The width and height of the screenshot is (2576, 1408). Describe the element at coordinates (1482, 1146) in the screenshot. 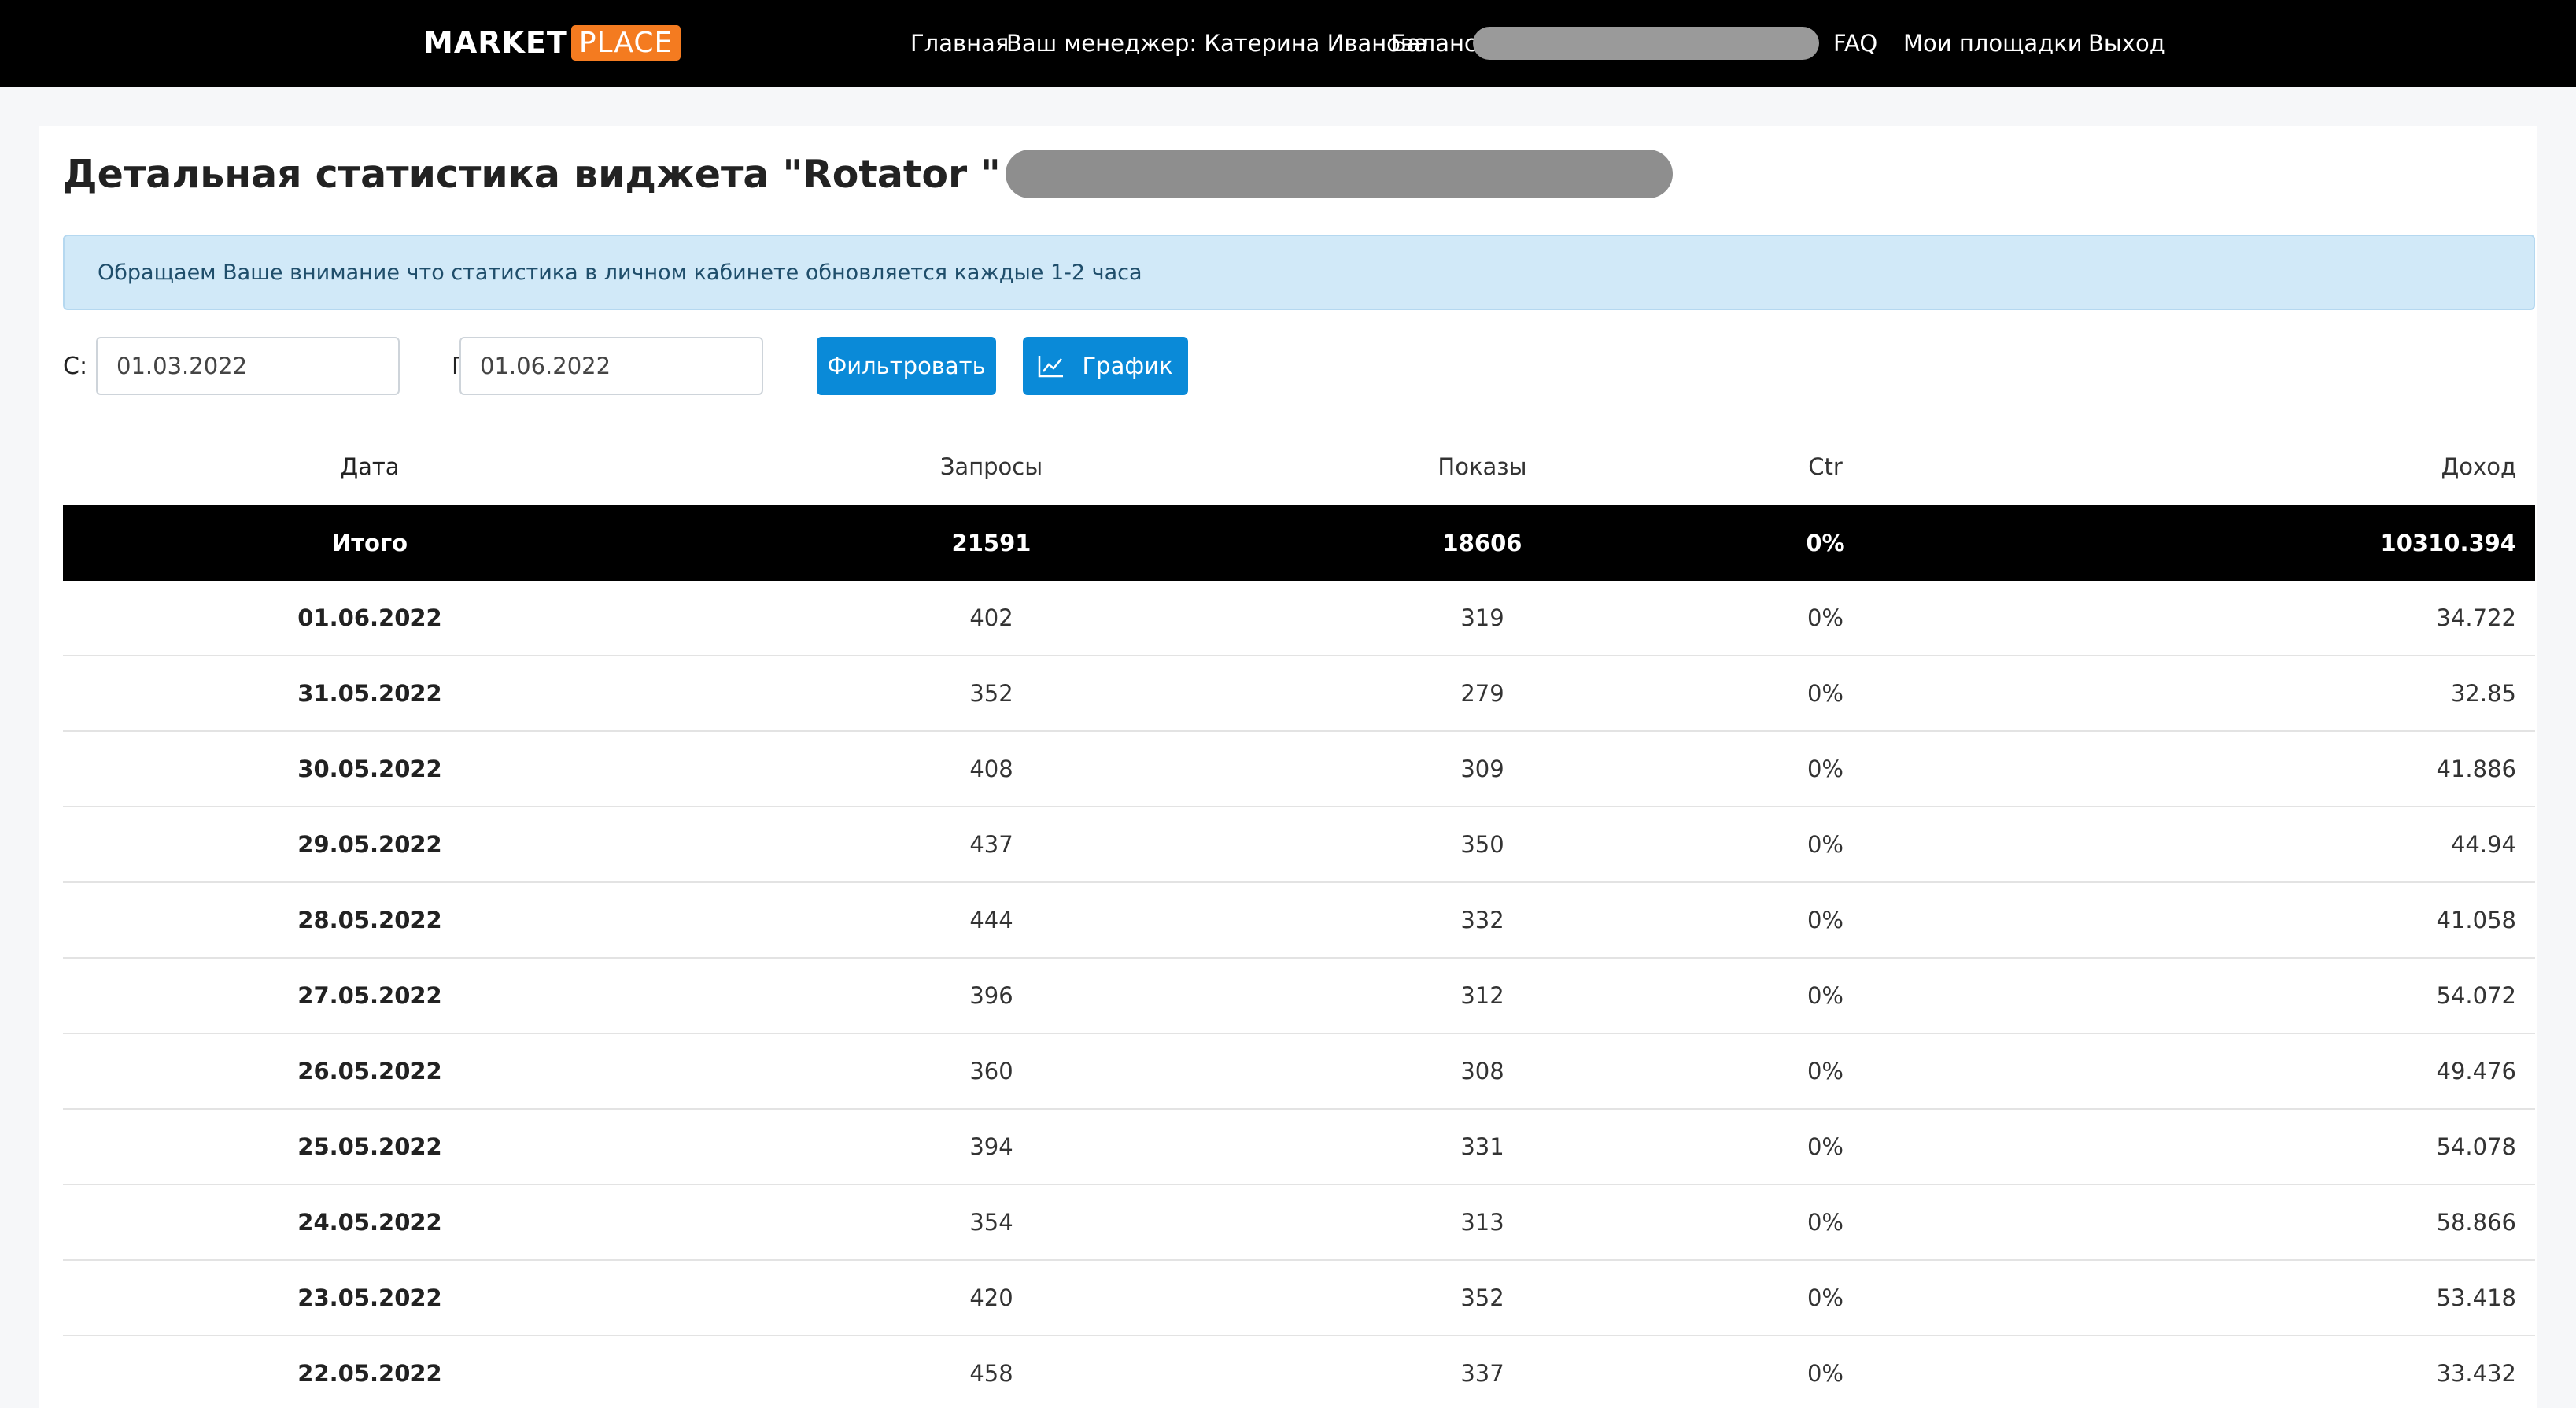

I see `row-shows: 331` at that location.